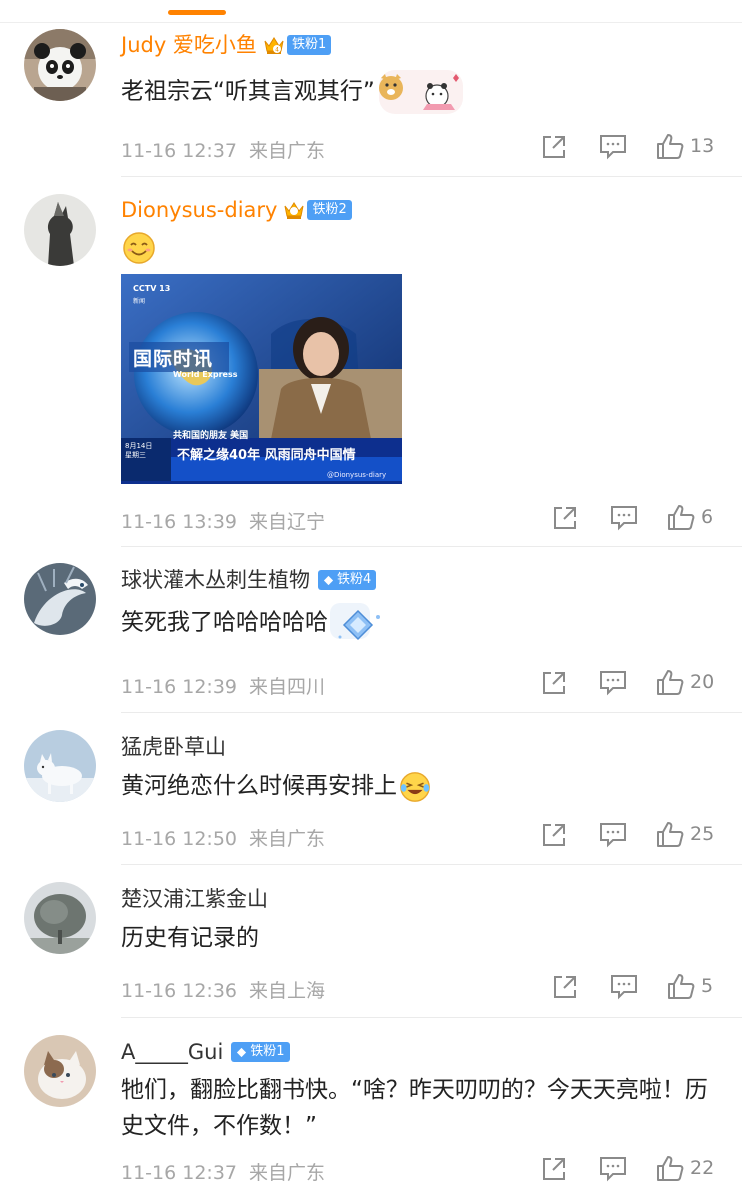  Describe the element at coordinates (702, 834) in the screenshot. I see `like-count: 25` at that location.